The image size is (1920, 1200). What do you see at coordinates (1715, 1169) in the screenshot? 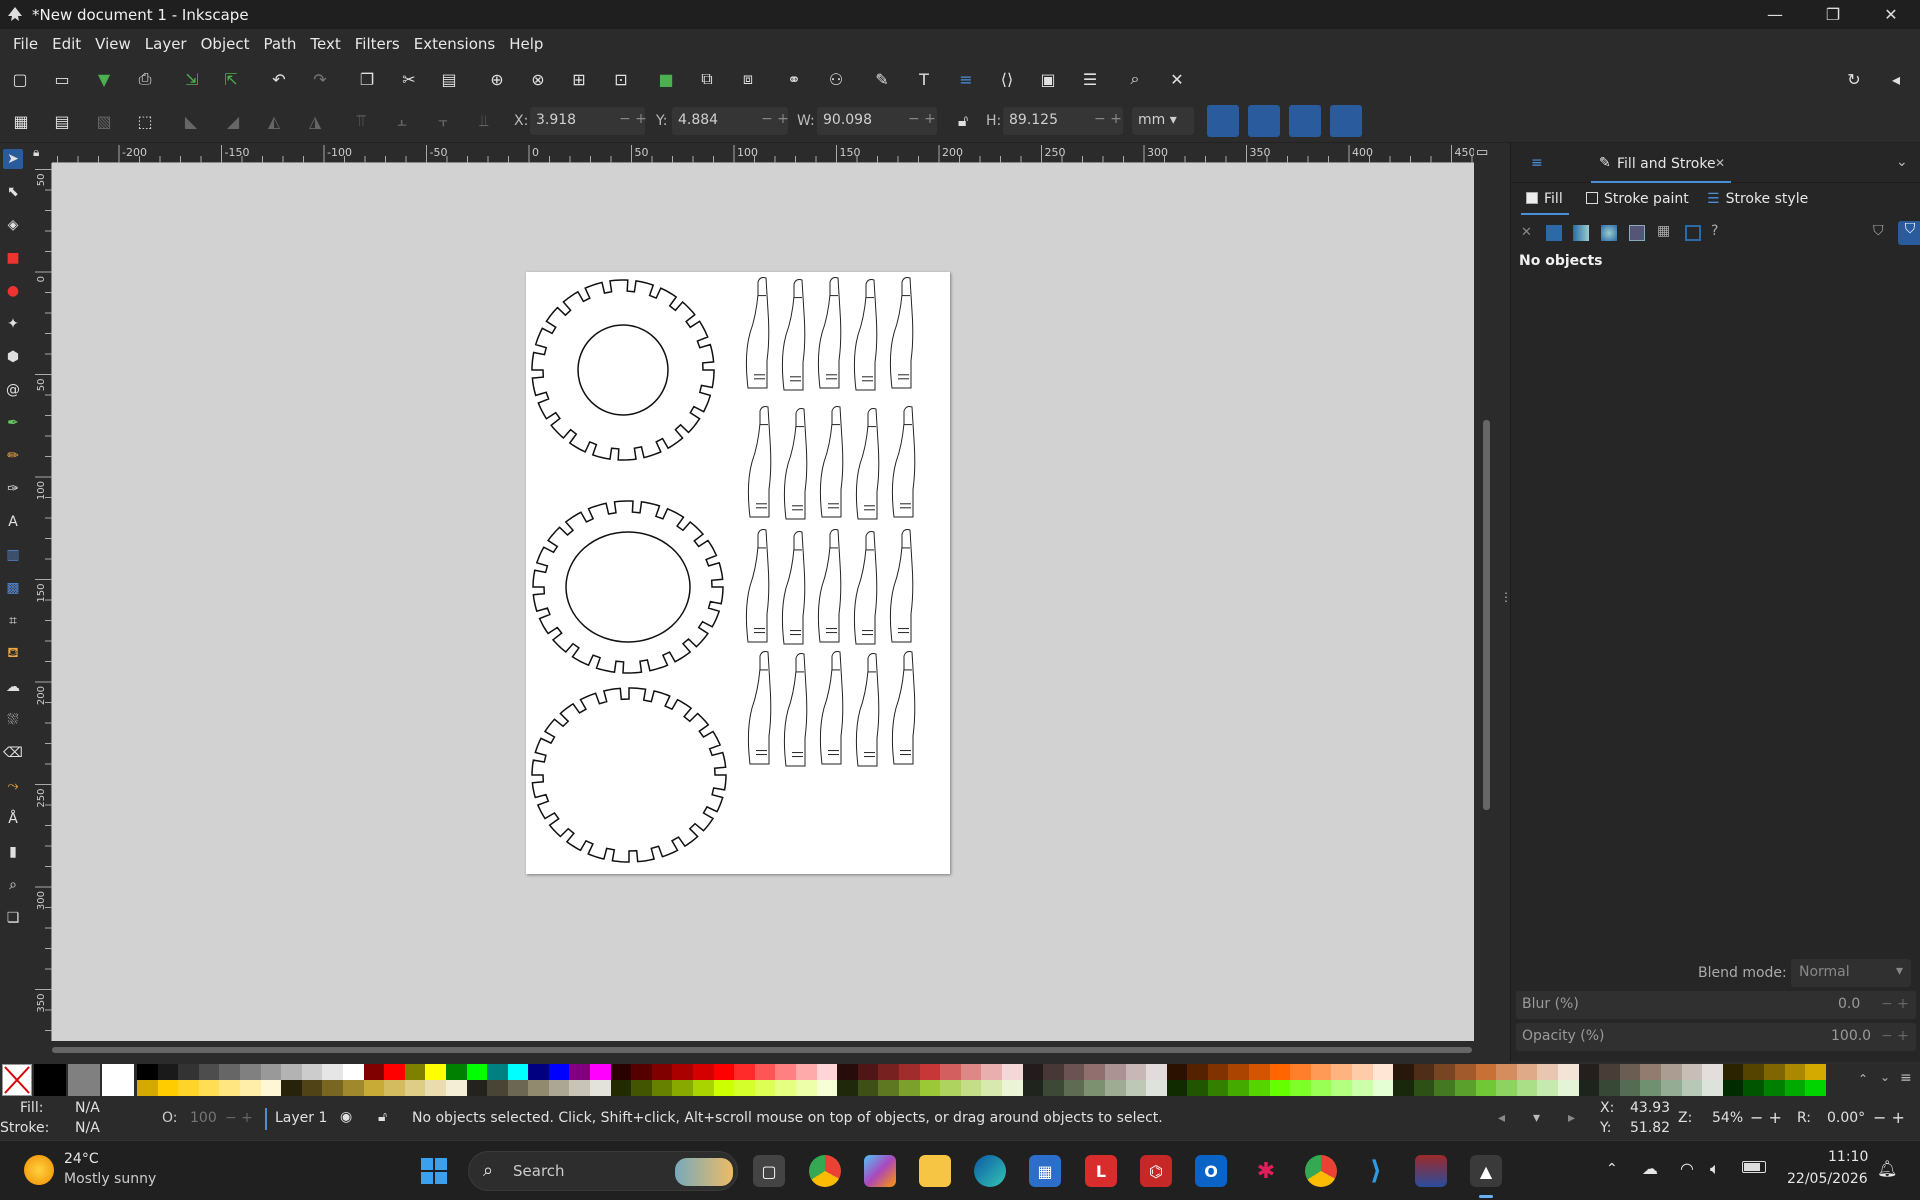
I see `volume-icon: 🔈︎` at bounding box center [1715, 1169].